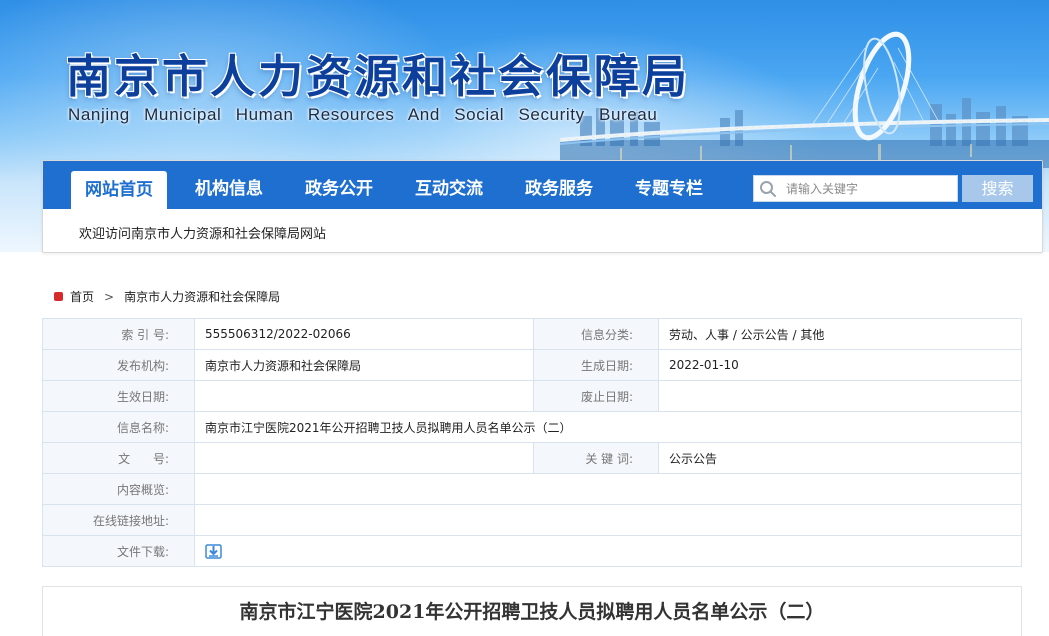 The width and height of the screenshot is (1049, 636). I want to click on breadcrumb-home-link: 首页, so click(82, 296).